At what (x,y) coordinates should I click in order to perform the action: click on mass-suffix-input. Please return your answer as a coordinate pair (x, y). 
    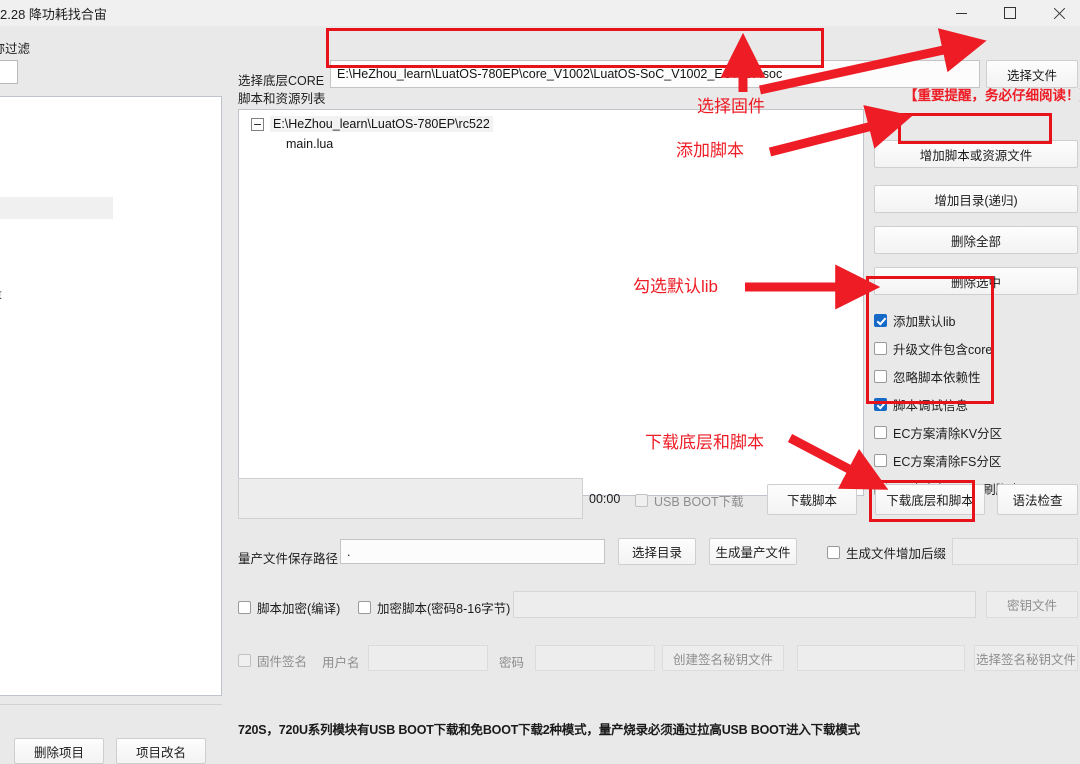
    Looking at the image, I should click on (1015, 551).